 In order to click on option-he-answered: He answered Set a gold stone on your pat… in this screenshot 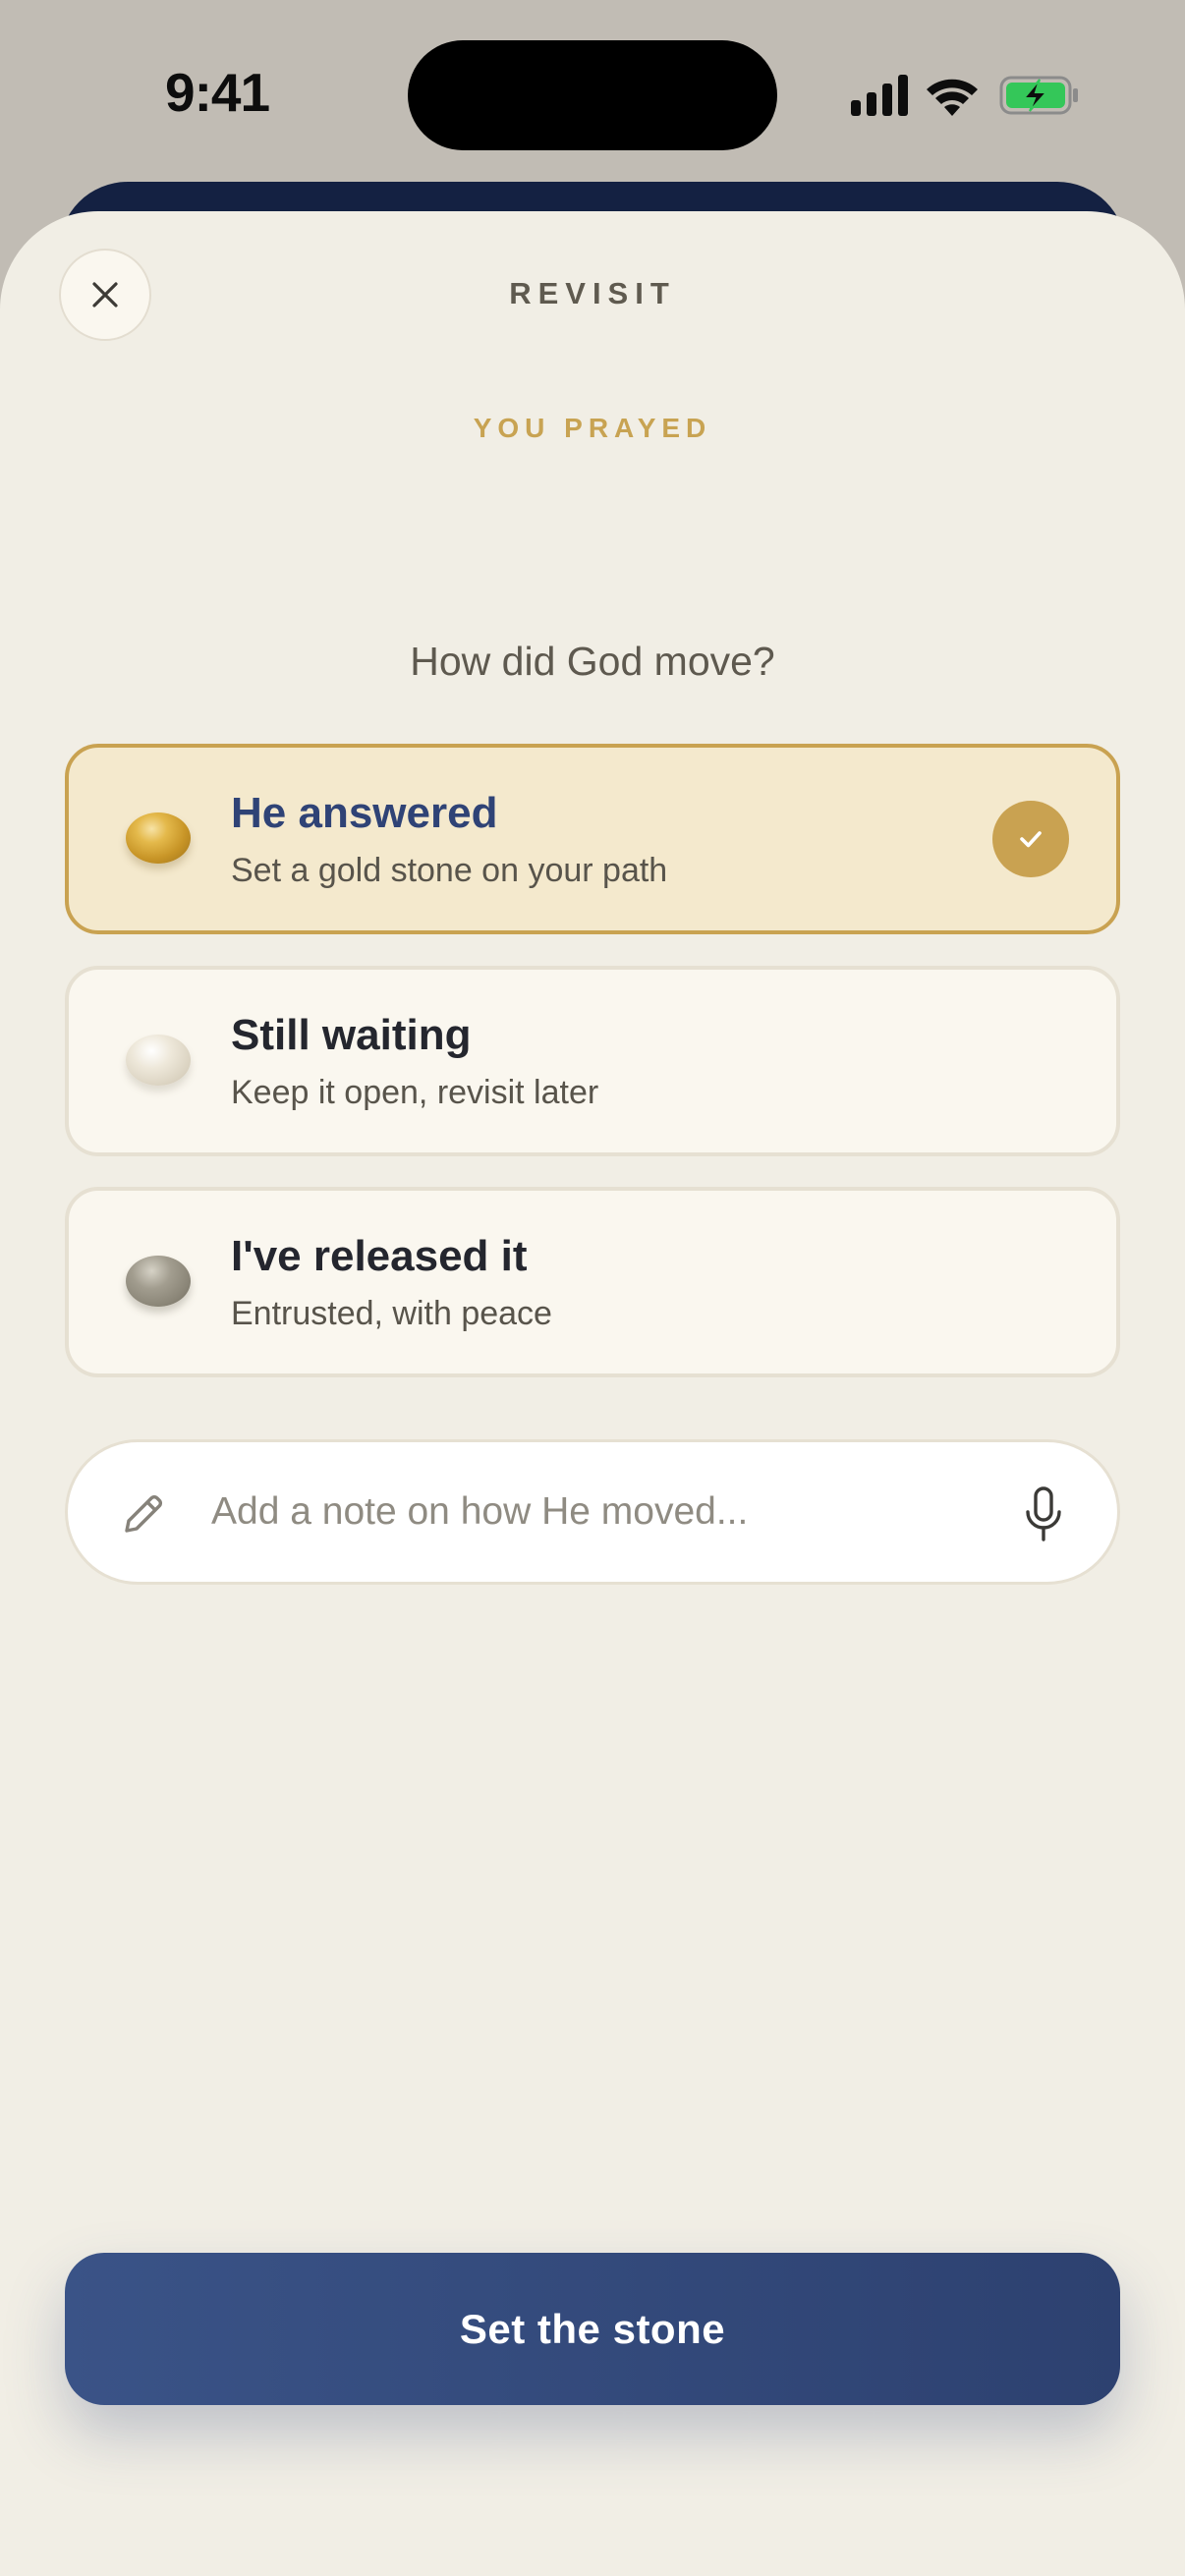, I will do `click(592, 839)`.